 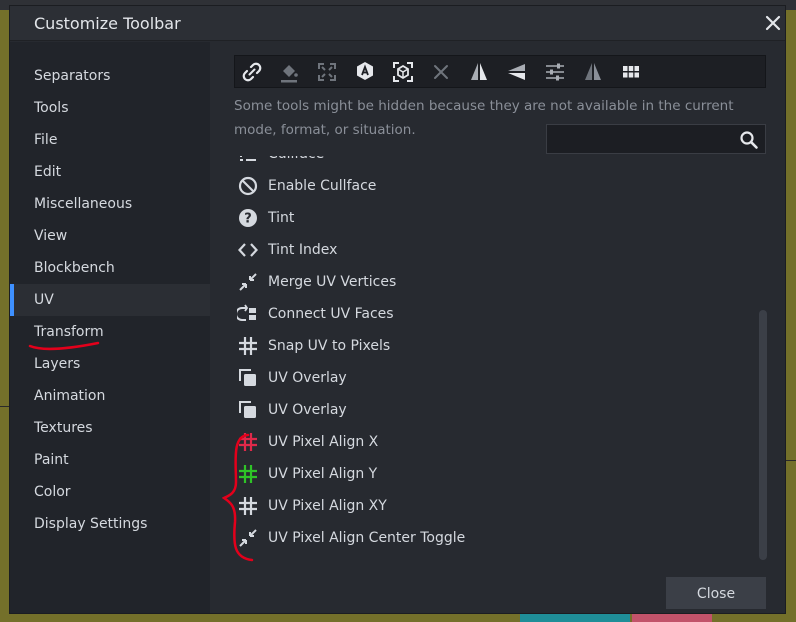 I want to click on triangle-mirror-icon, so click(x=593, y=72).